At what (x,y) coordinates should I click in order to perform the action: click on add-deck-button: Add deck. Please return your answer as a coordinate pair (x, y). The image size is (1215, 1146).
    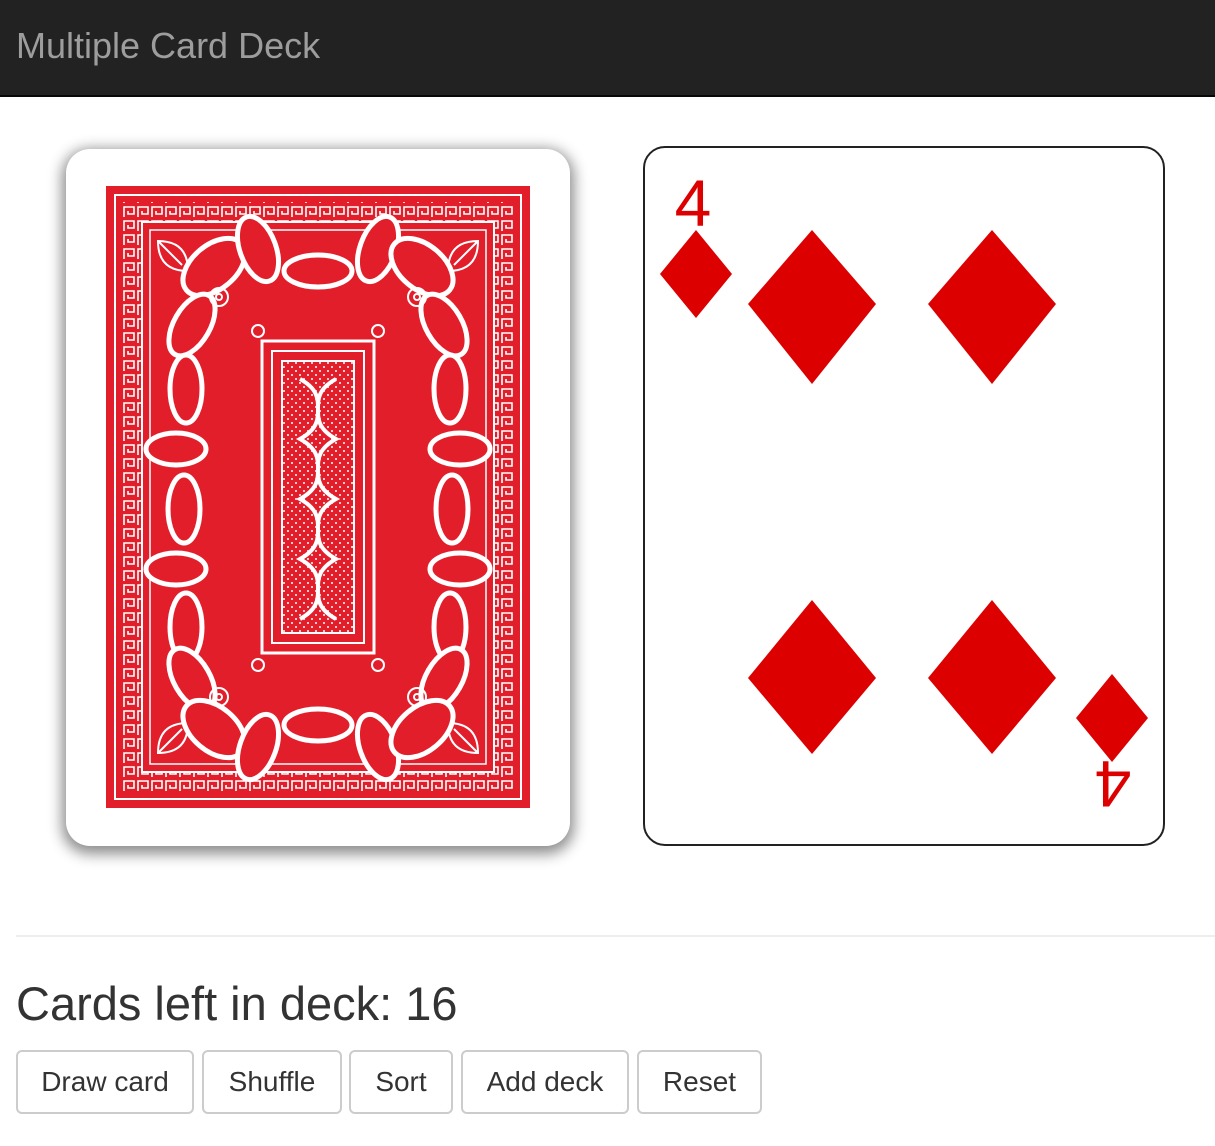
    Looking at the image, I should click on (545, 1082).